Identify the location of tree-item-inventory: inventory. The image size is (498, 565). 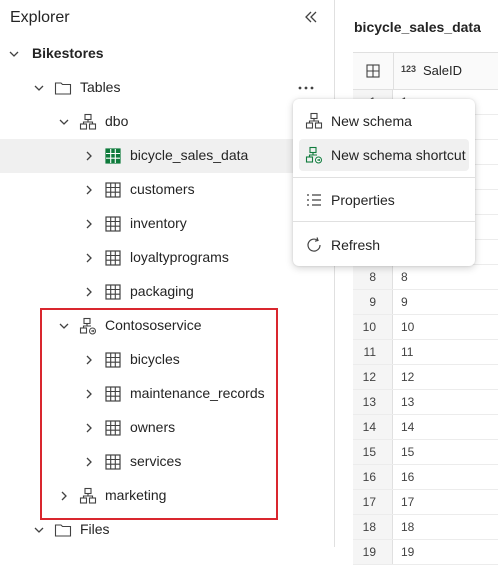
(167, 224).